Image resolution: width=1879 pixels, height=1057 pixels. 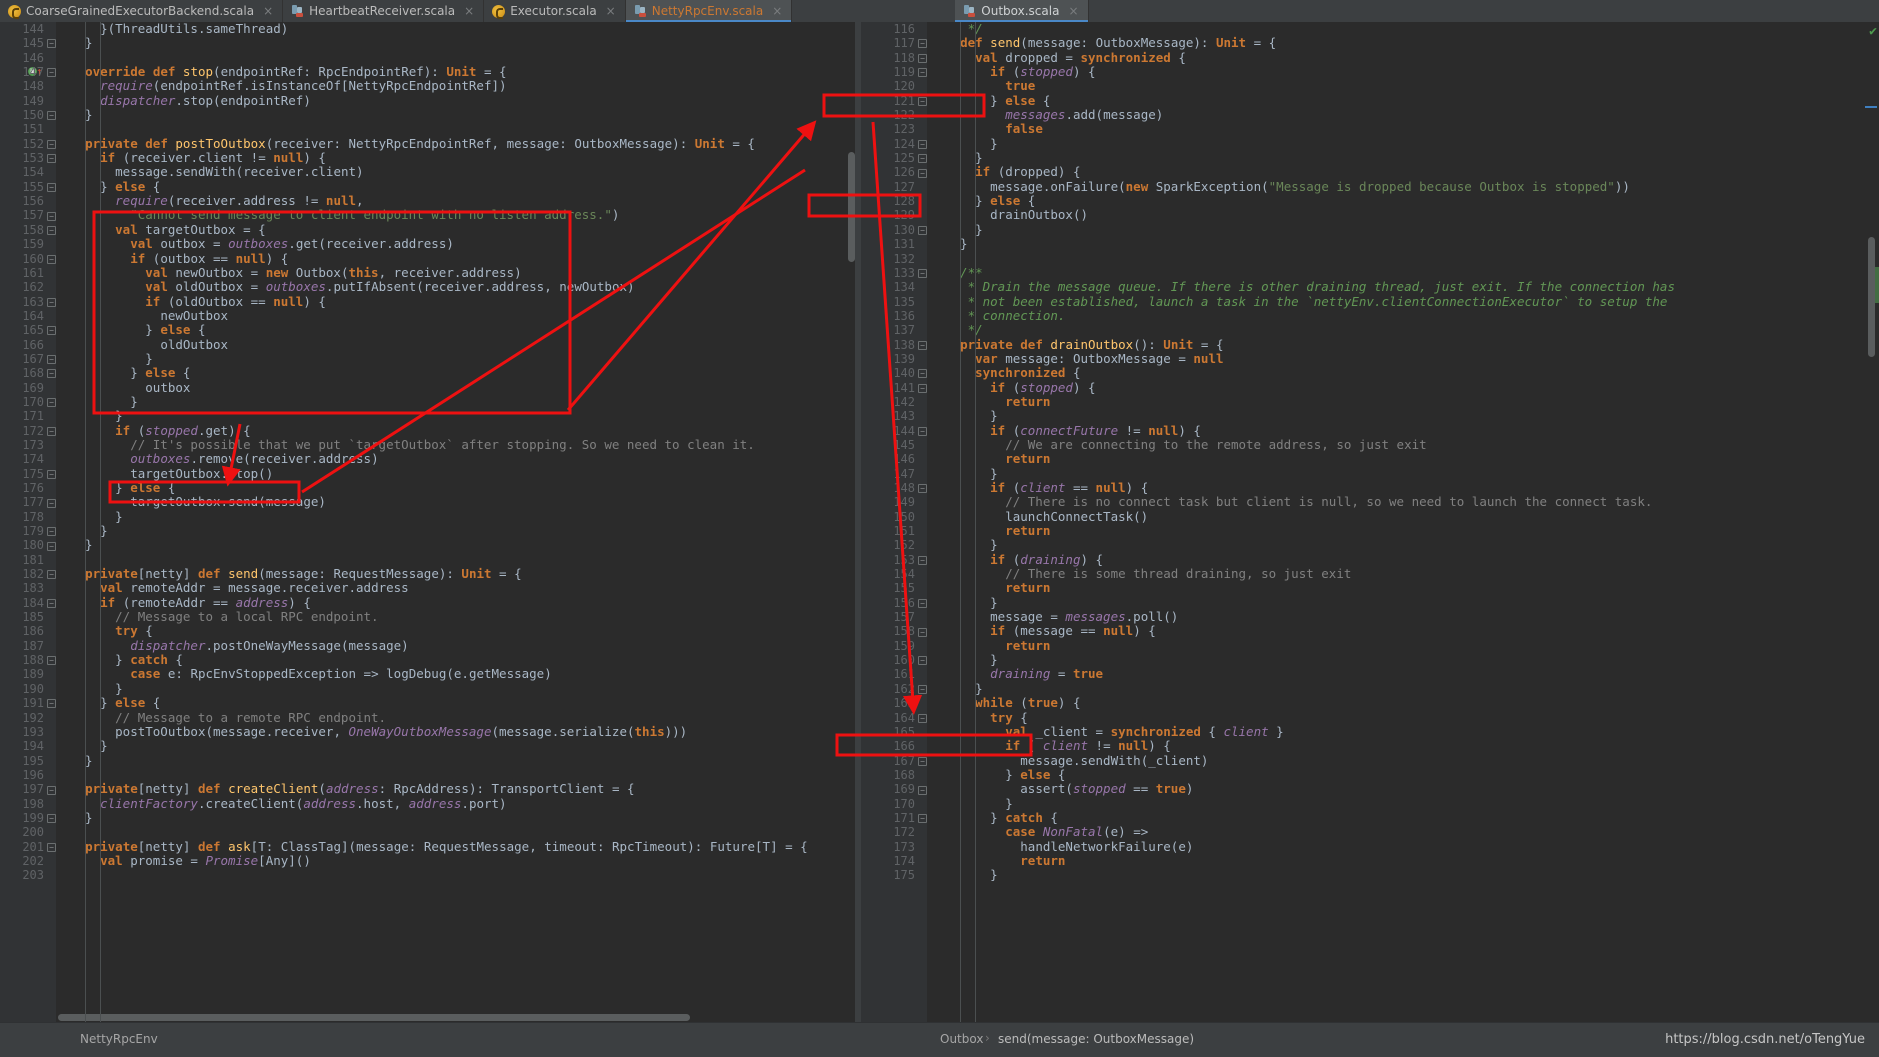 What do you see at coordinates (1096, 1039) in the screenshot?
I see `breadcrumb-right-method: send(message: OutboxMessage)` at bounding box center [1096, 1039].